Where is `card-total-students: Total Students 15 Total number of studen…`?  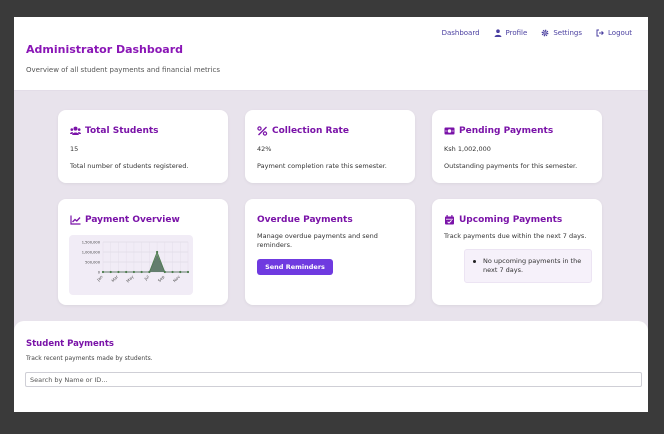
card-total-students: Total Students 15 Total number of studen… is located at coordinates (143, 146).